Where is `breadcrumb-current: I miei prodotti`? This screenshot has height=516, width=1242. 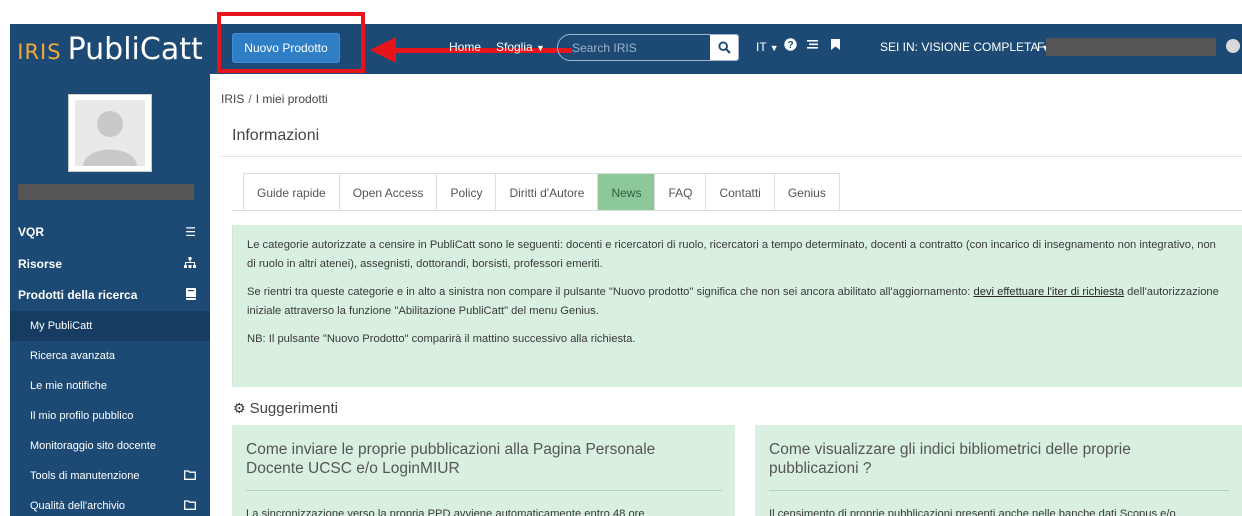
breadcrumb-current: I miei prodotti is located at coordinates (291, 99).